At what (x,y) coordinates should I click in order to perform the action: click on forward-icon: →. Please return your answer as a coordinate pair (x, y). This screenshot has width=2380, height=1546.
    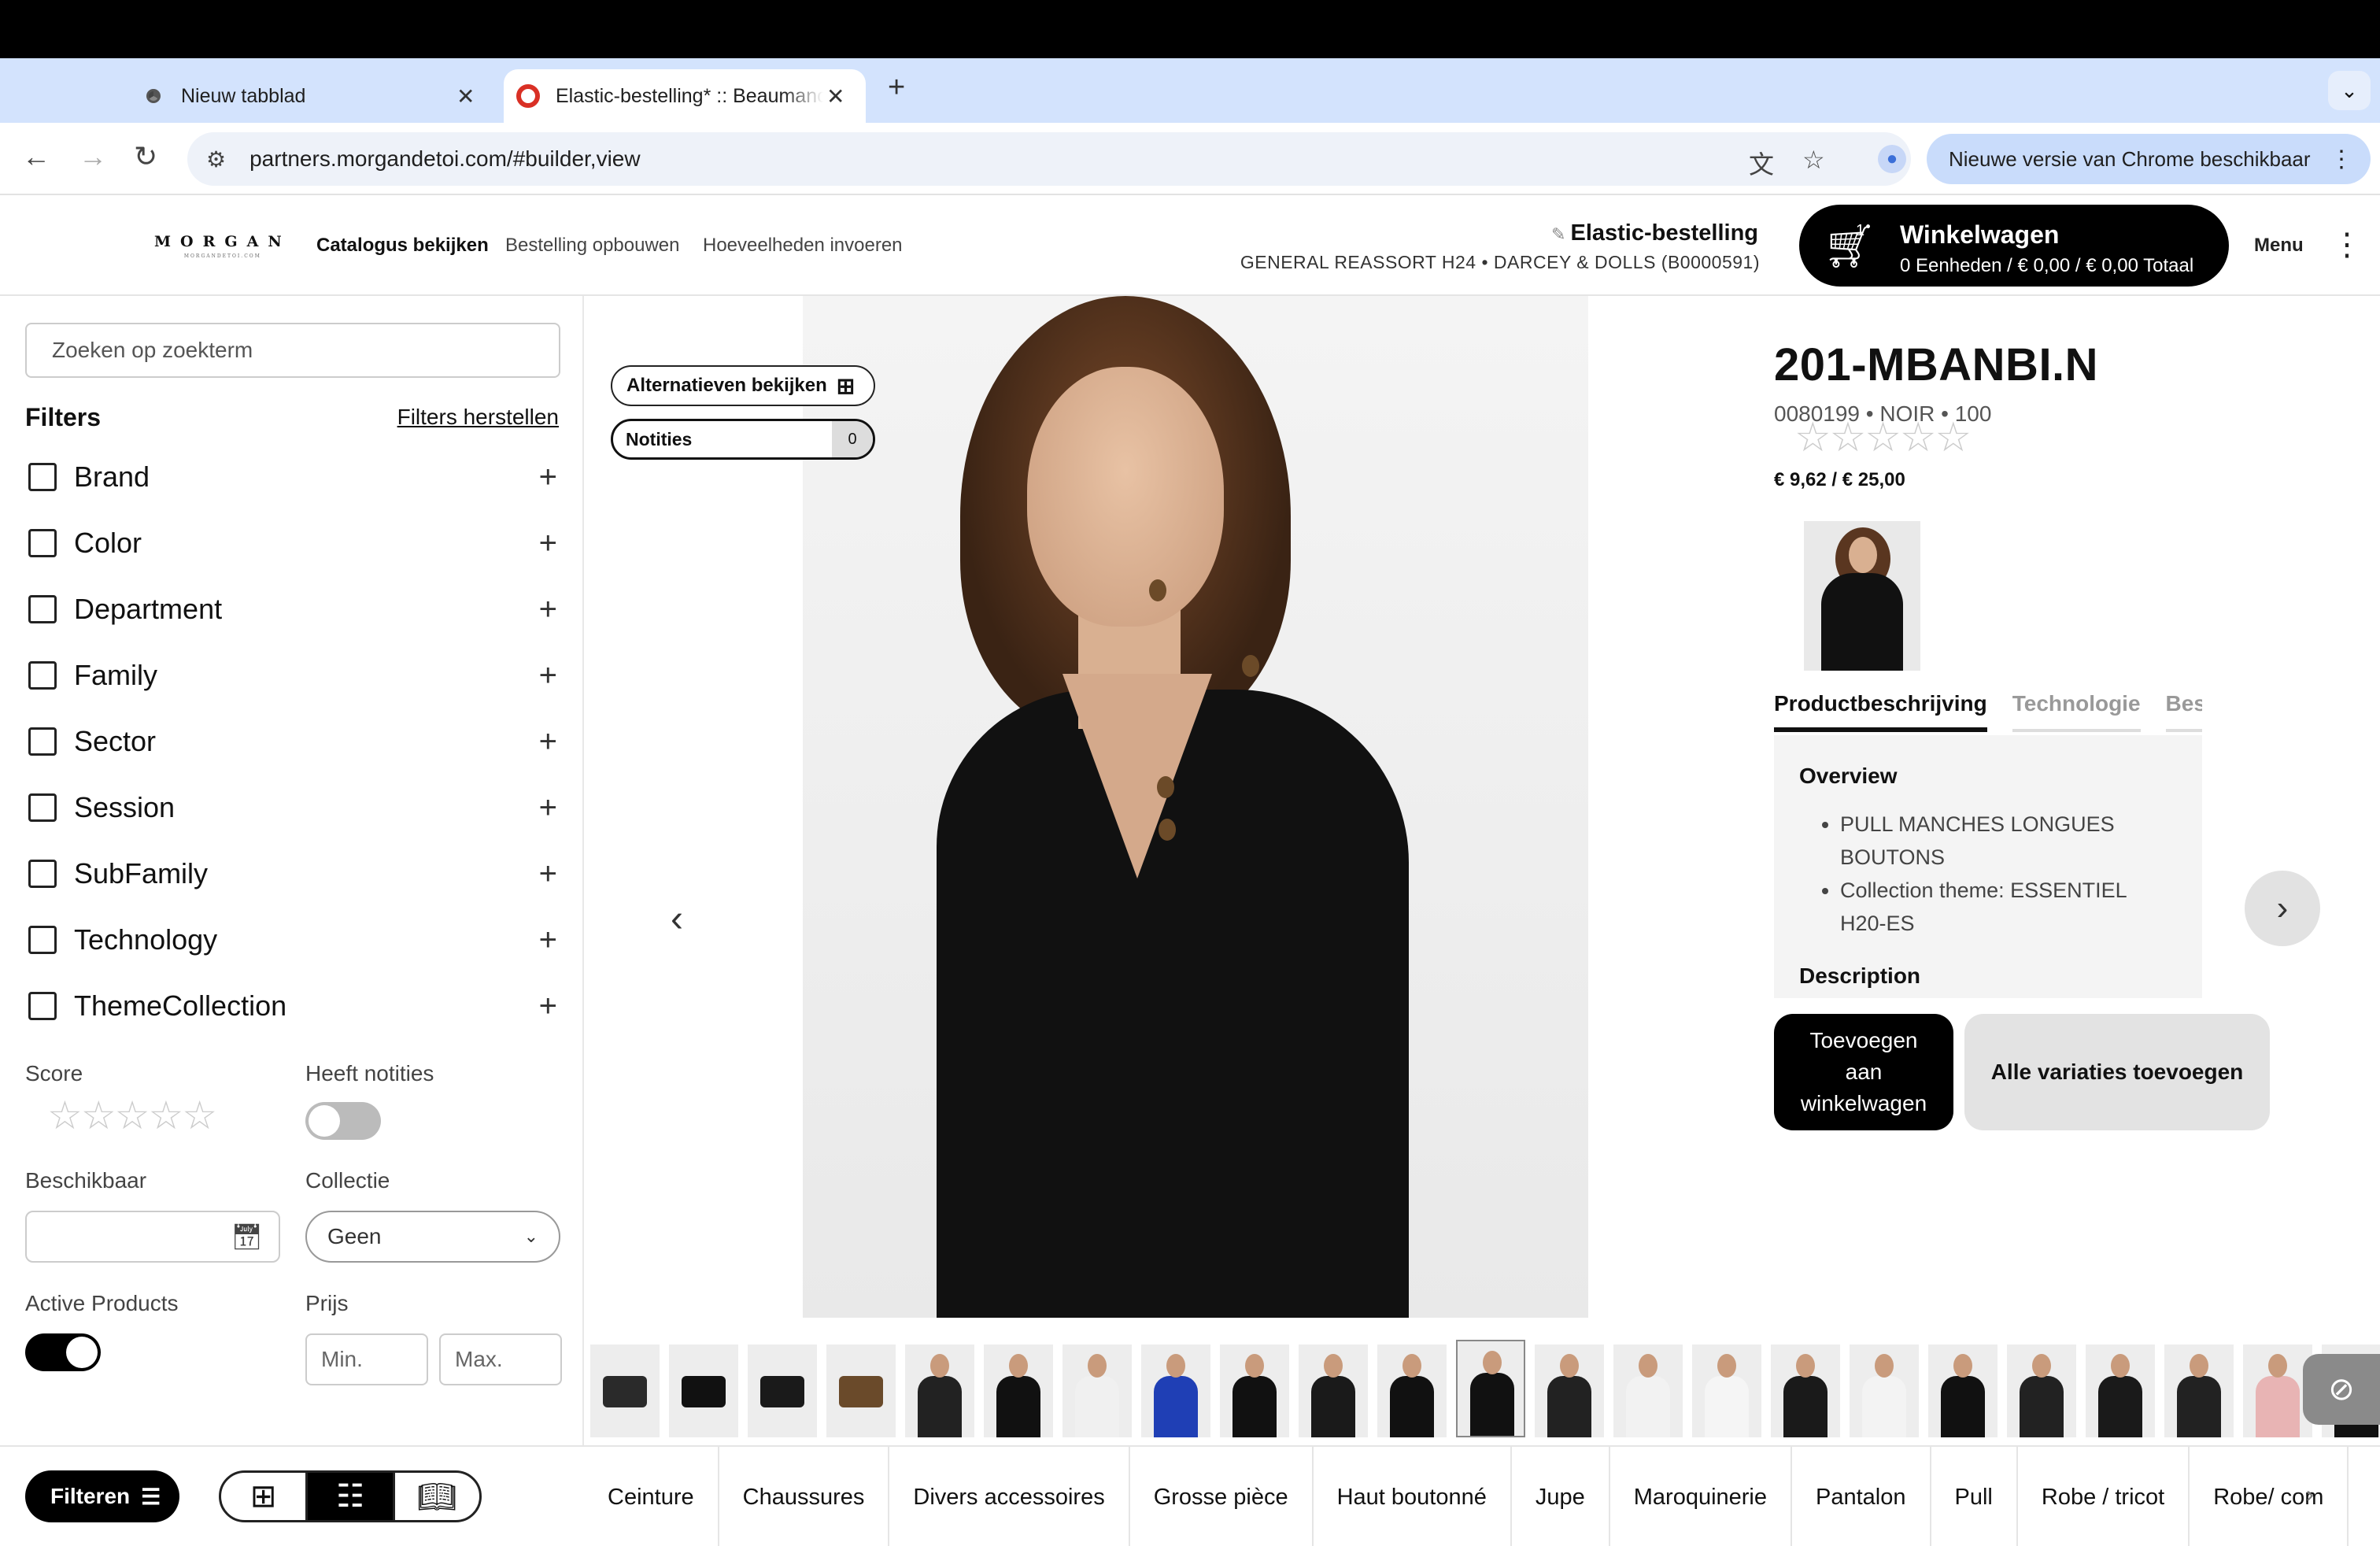
    Looking at the image, I should click on (93, 156).